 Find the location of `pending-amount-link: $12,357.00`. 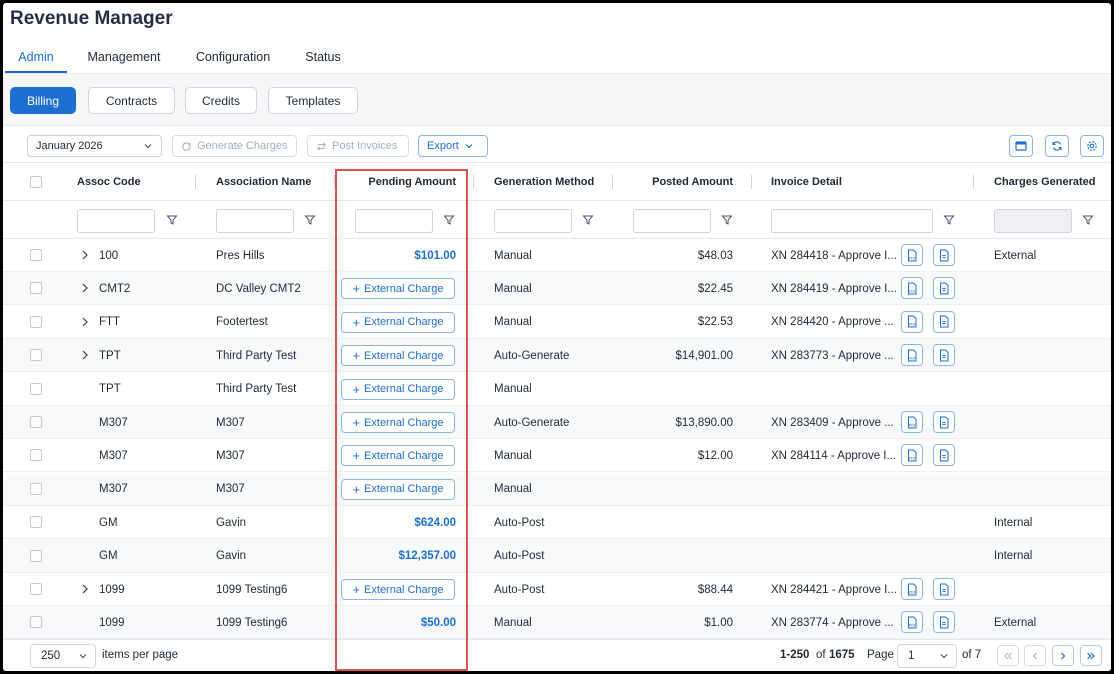

pending-amount-link: $12,357.00 is located at coordinates (399, 556).